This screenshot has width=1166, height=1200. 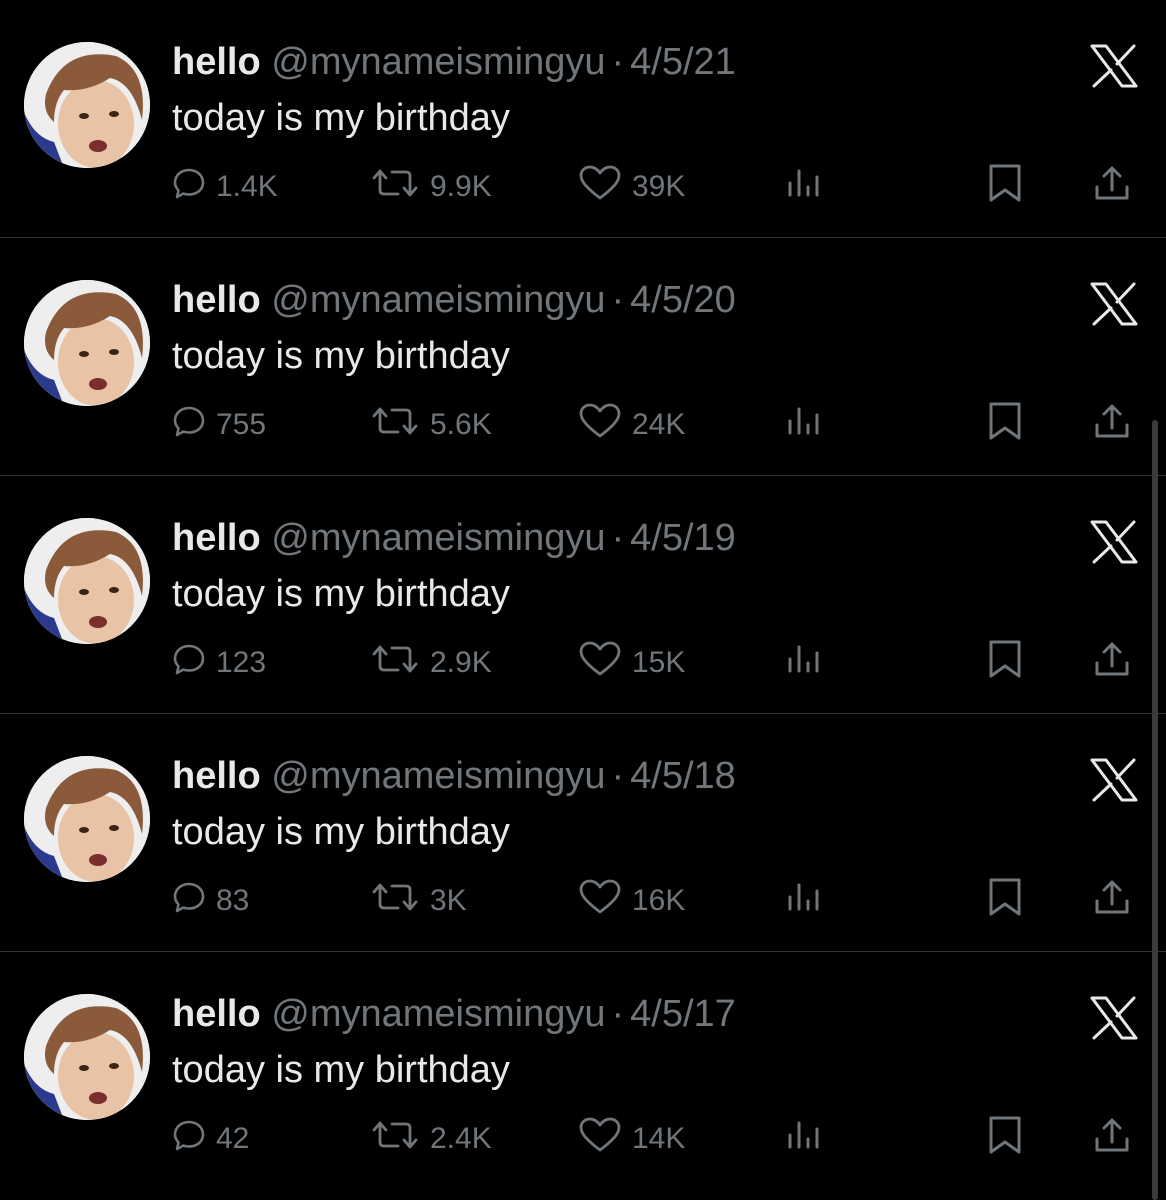 I want to click on like-button: 16K, so click(x=631, y=901).